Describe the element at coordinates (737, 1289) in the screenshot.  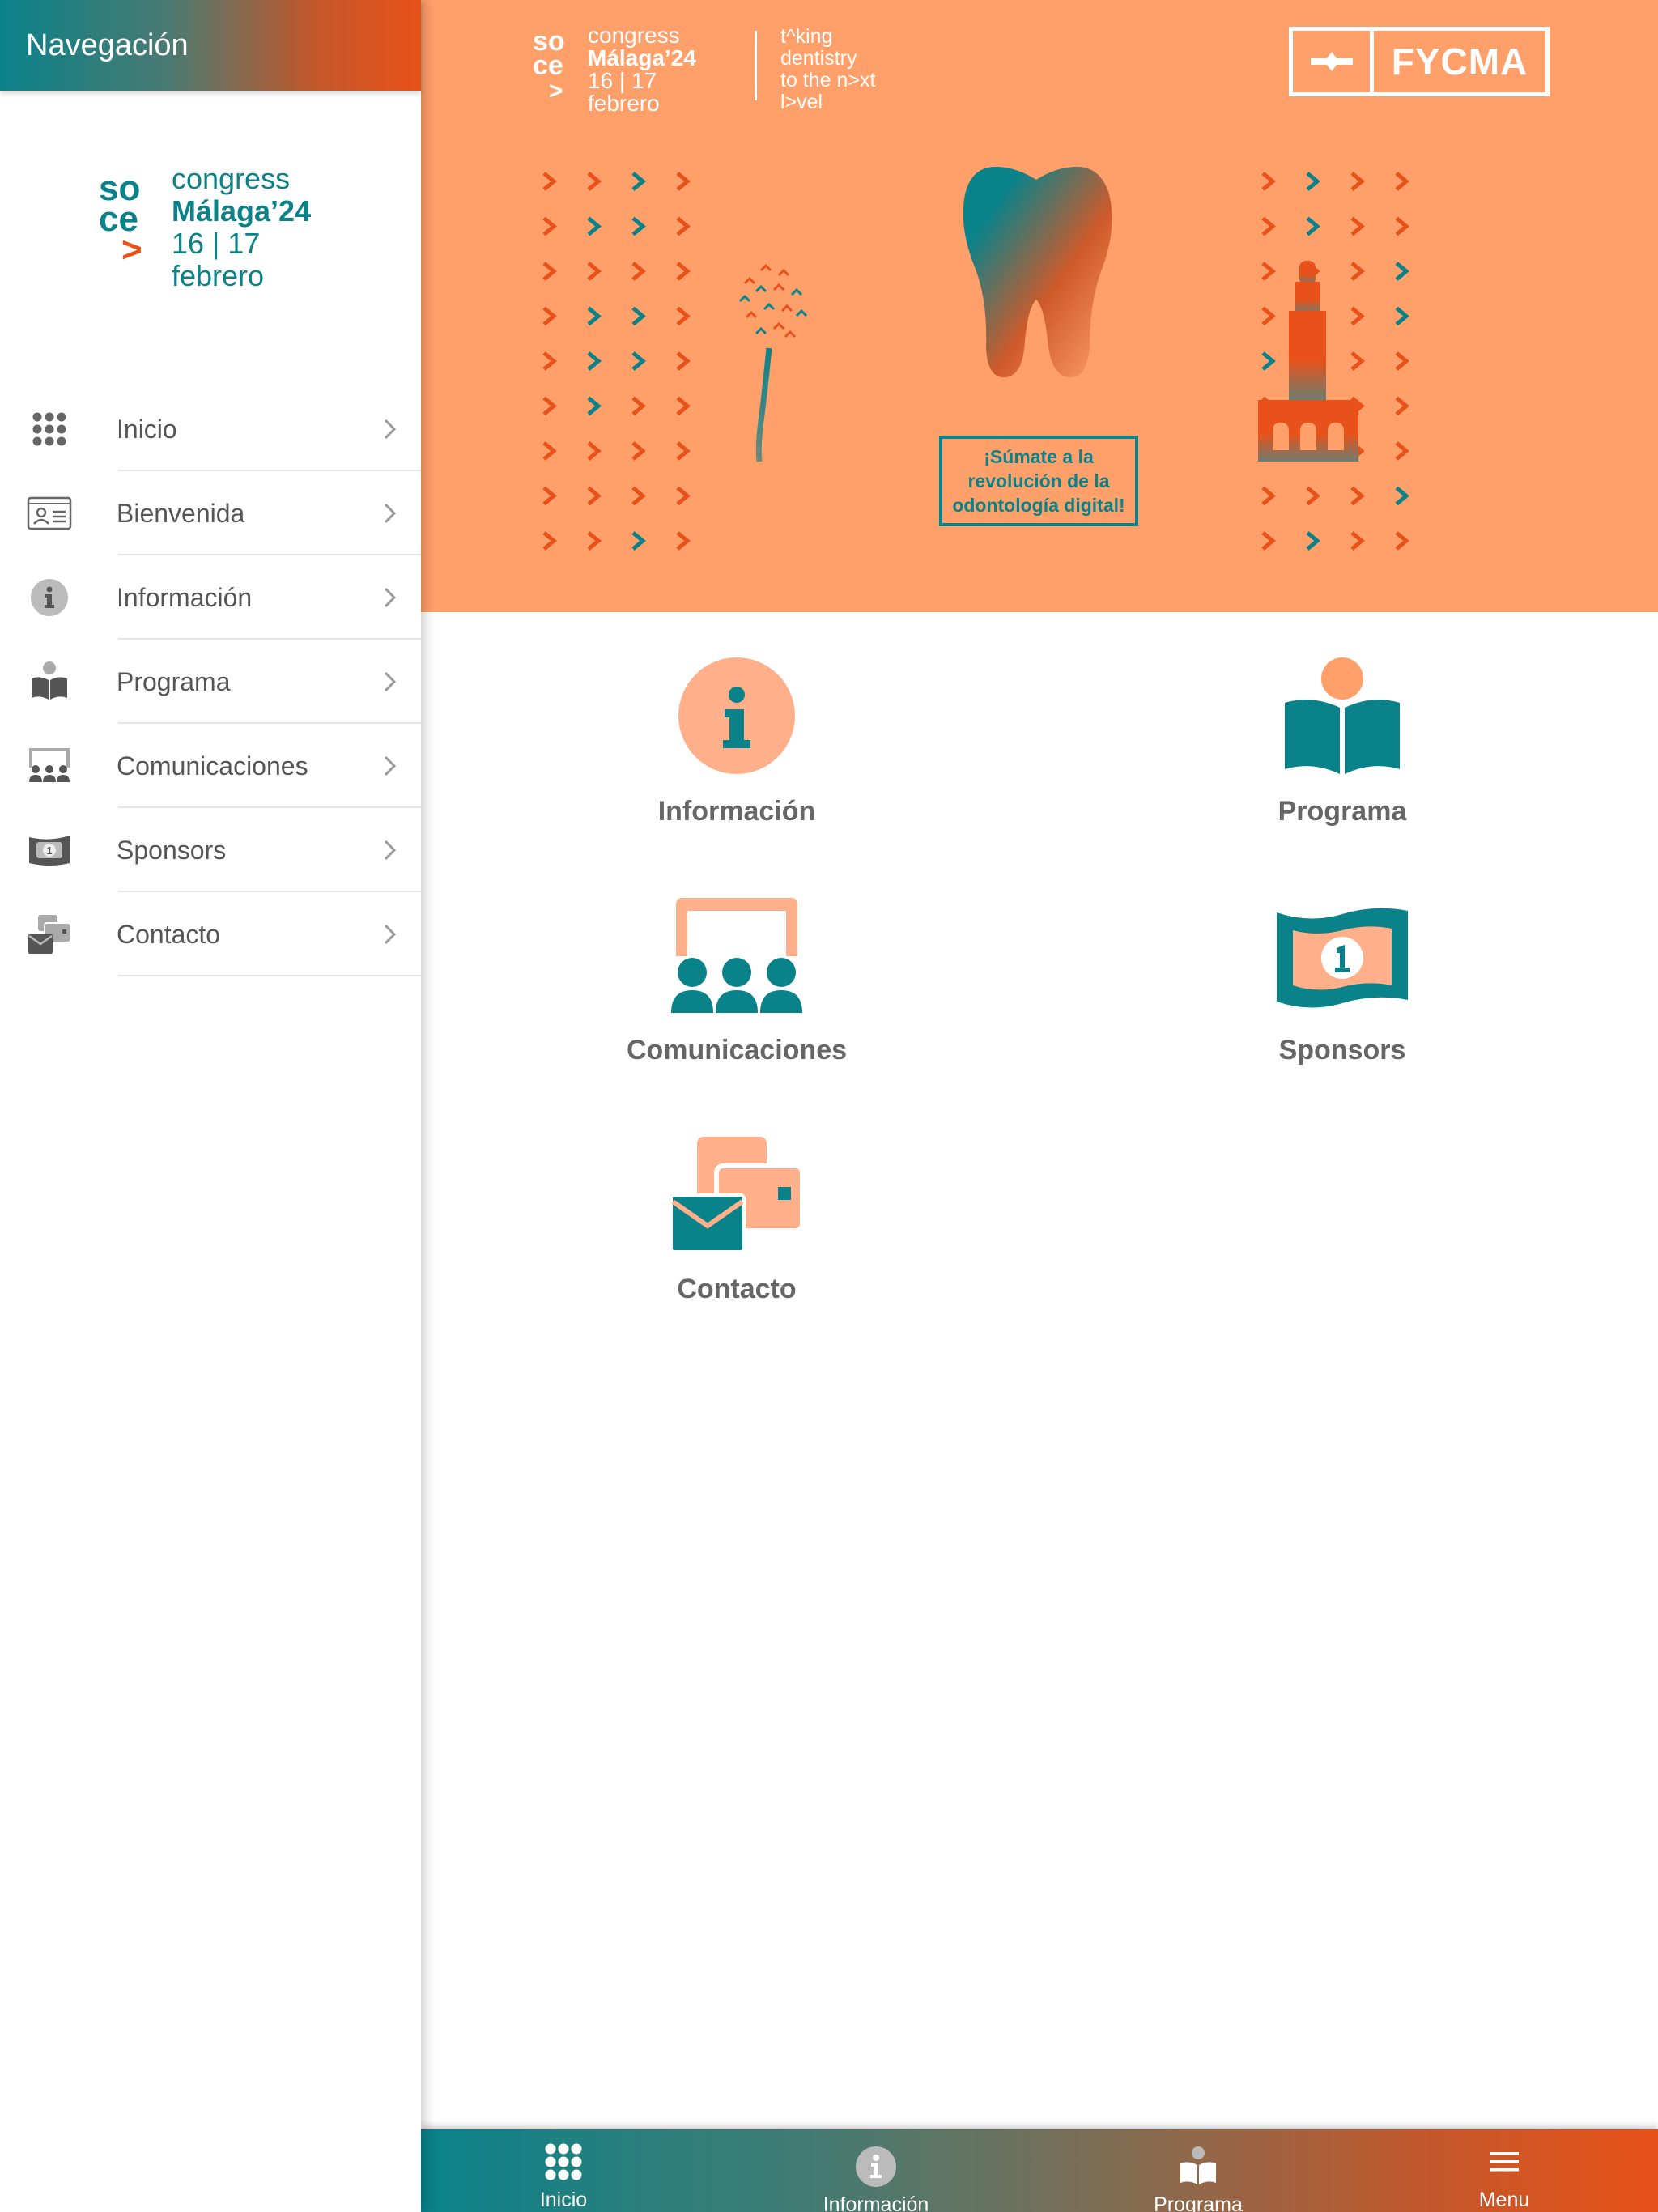
I see `tile-label: Contacto` at that location.